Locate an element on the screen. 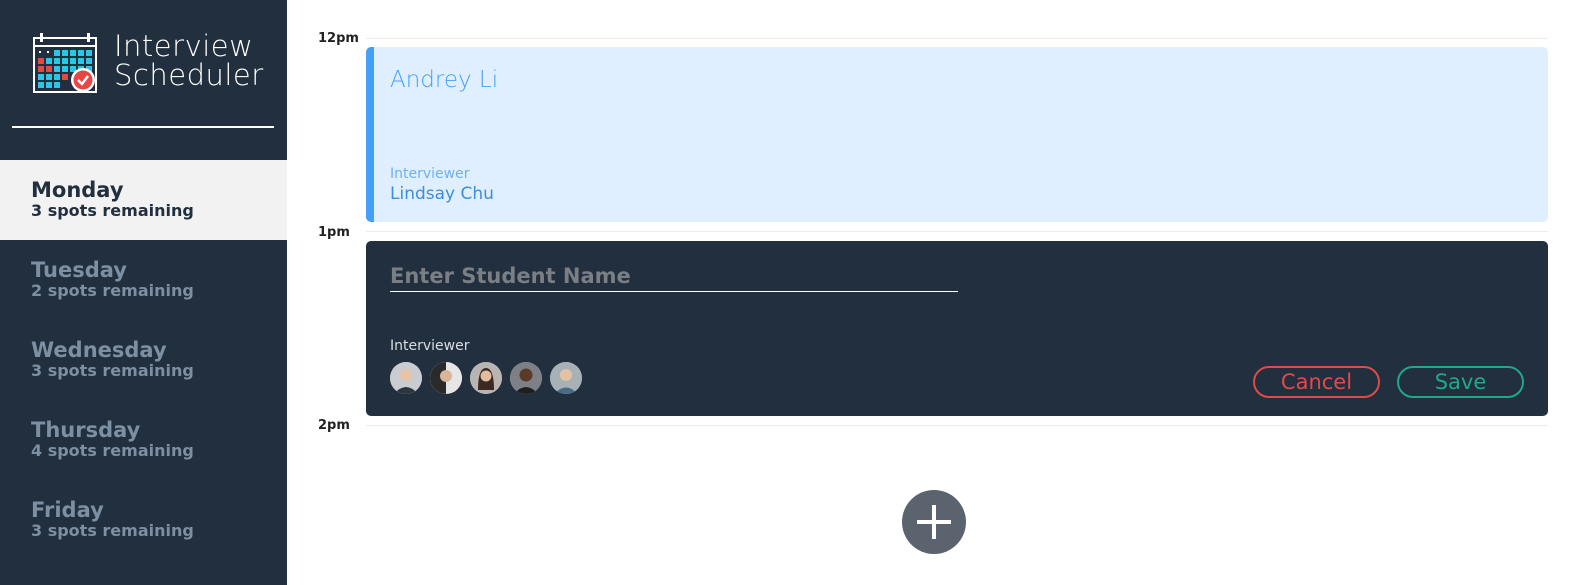 The width and height of the screenshot is (1572, 585). interviewer-list is located at coordinates (486, 378).